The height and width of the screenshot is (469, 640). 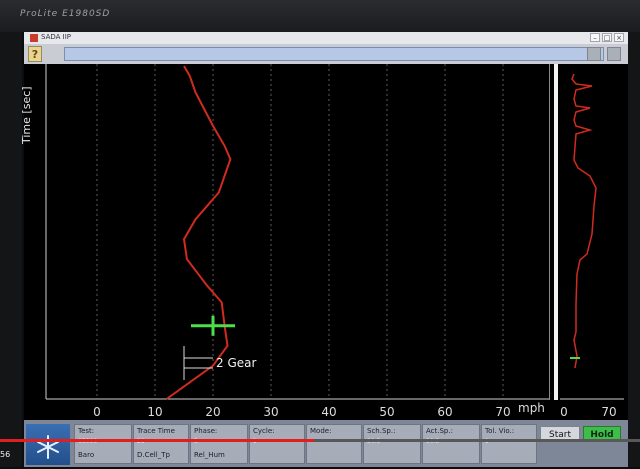 I want to click on maximize-icon: □, so click(x=607, y=37).